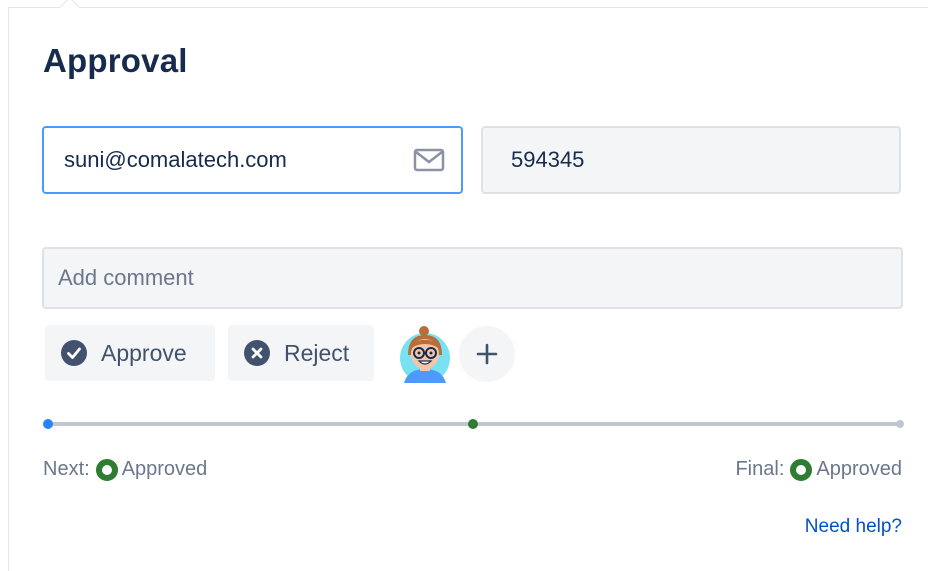 Image resolution: width=928 pixels, height=571 pixels. What do you see at coordinates (853, 527) in the screenshot?
I see `need-help-link: Need help?` at bounding box center [853, 527].